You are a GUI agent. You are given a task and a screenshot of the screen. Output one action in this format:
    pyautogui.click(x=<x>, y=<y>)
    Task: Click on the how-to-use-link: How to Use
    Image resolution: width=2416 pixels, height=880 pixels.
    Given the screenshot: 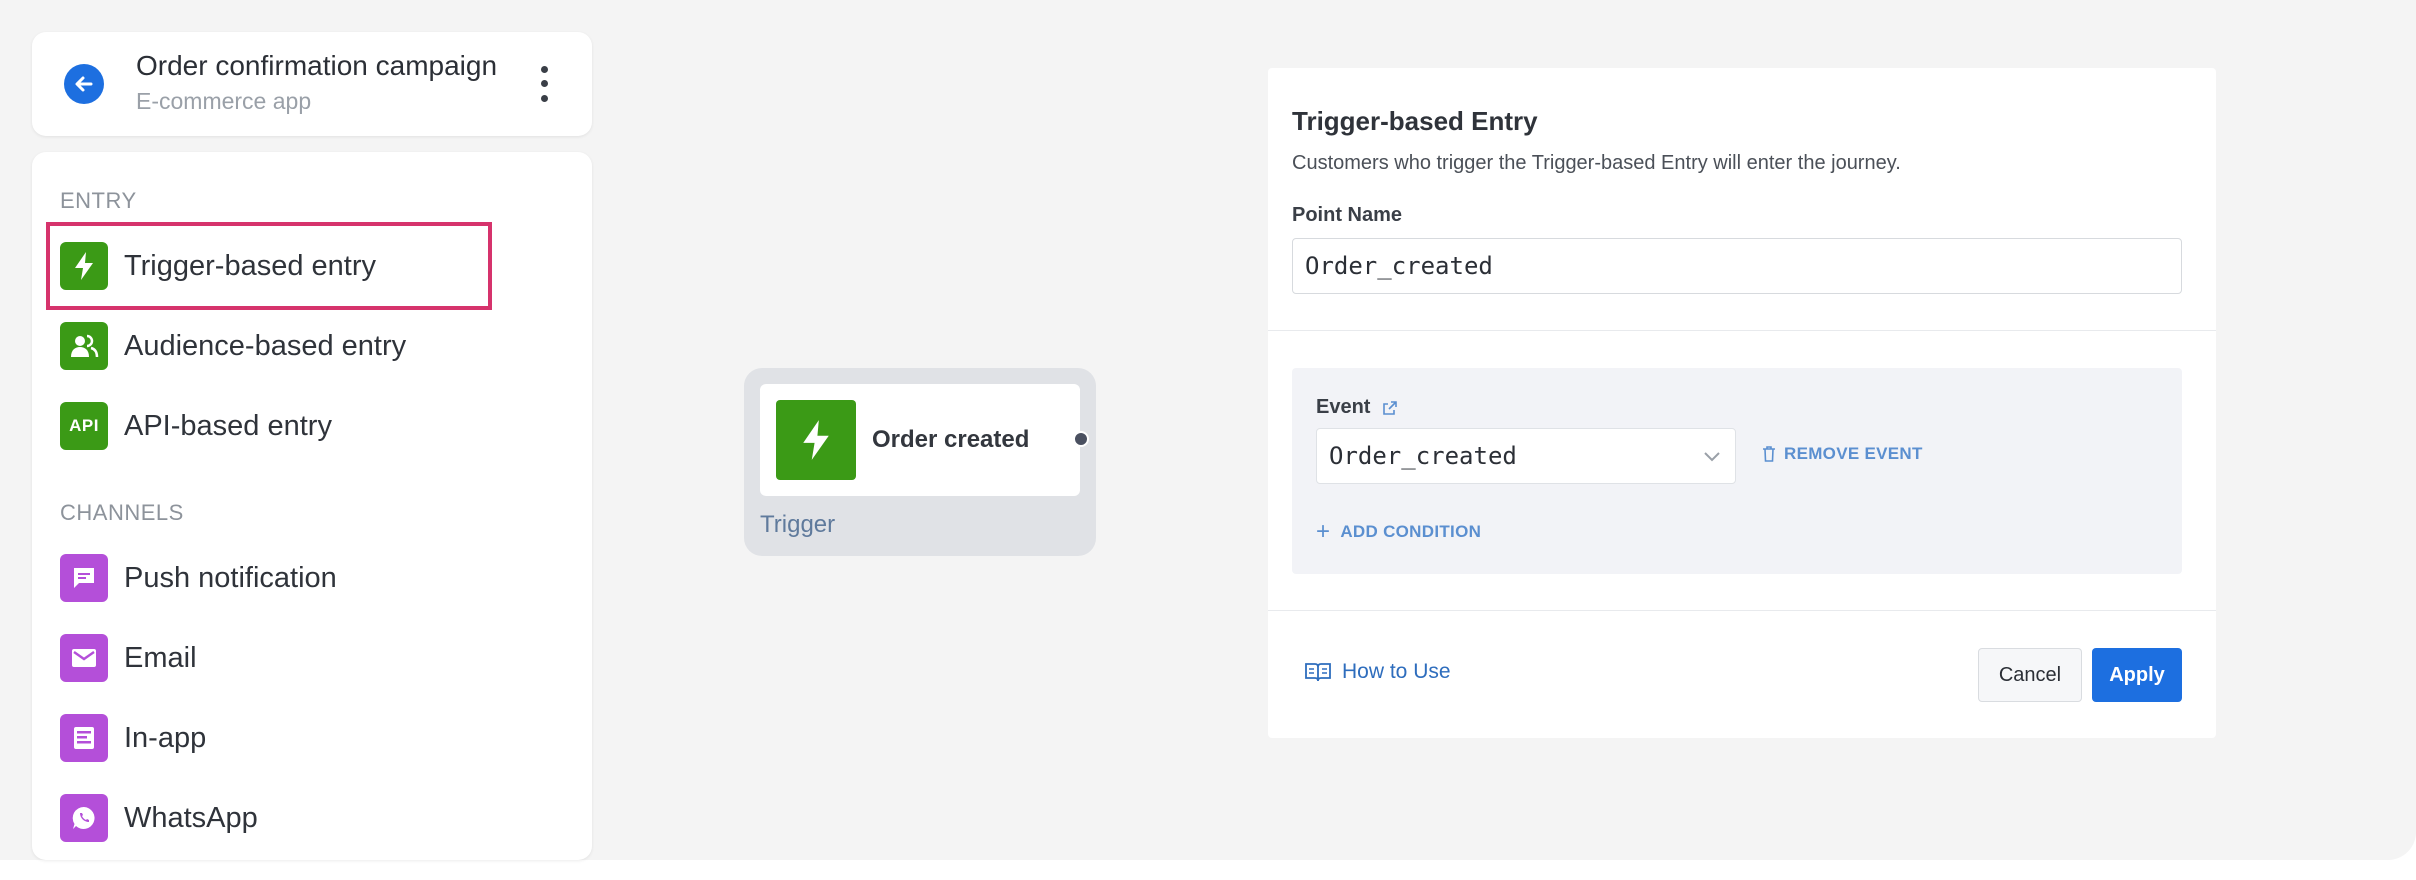 What is the action you would take?
    pyautogui.click(x=1377, y=672)
    